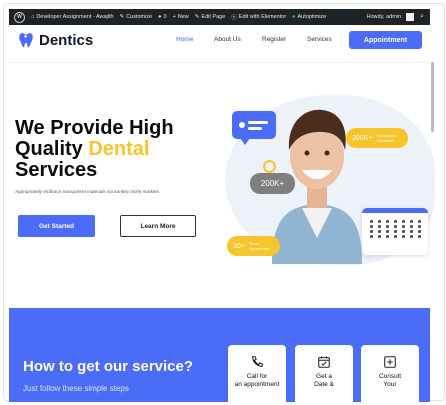 The image size is (446, 405). I want to click on admin-autoptimize-label: Autoptimize, so click(312, 17).